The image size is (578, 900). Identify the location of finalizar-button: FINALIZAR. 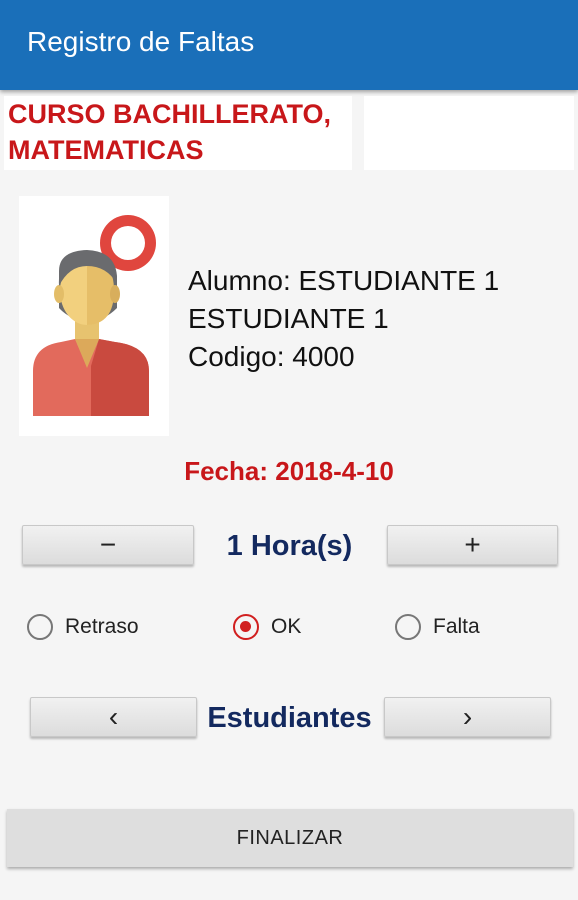
(290, 838).